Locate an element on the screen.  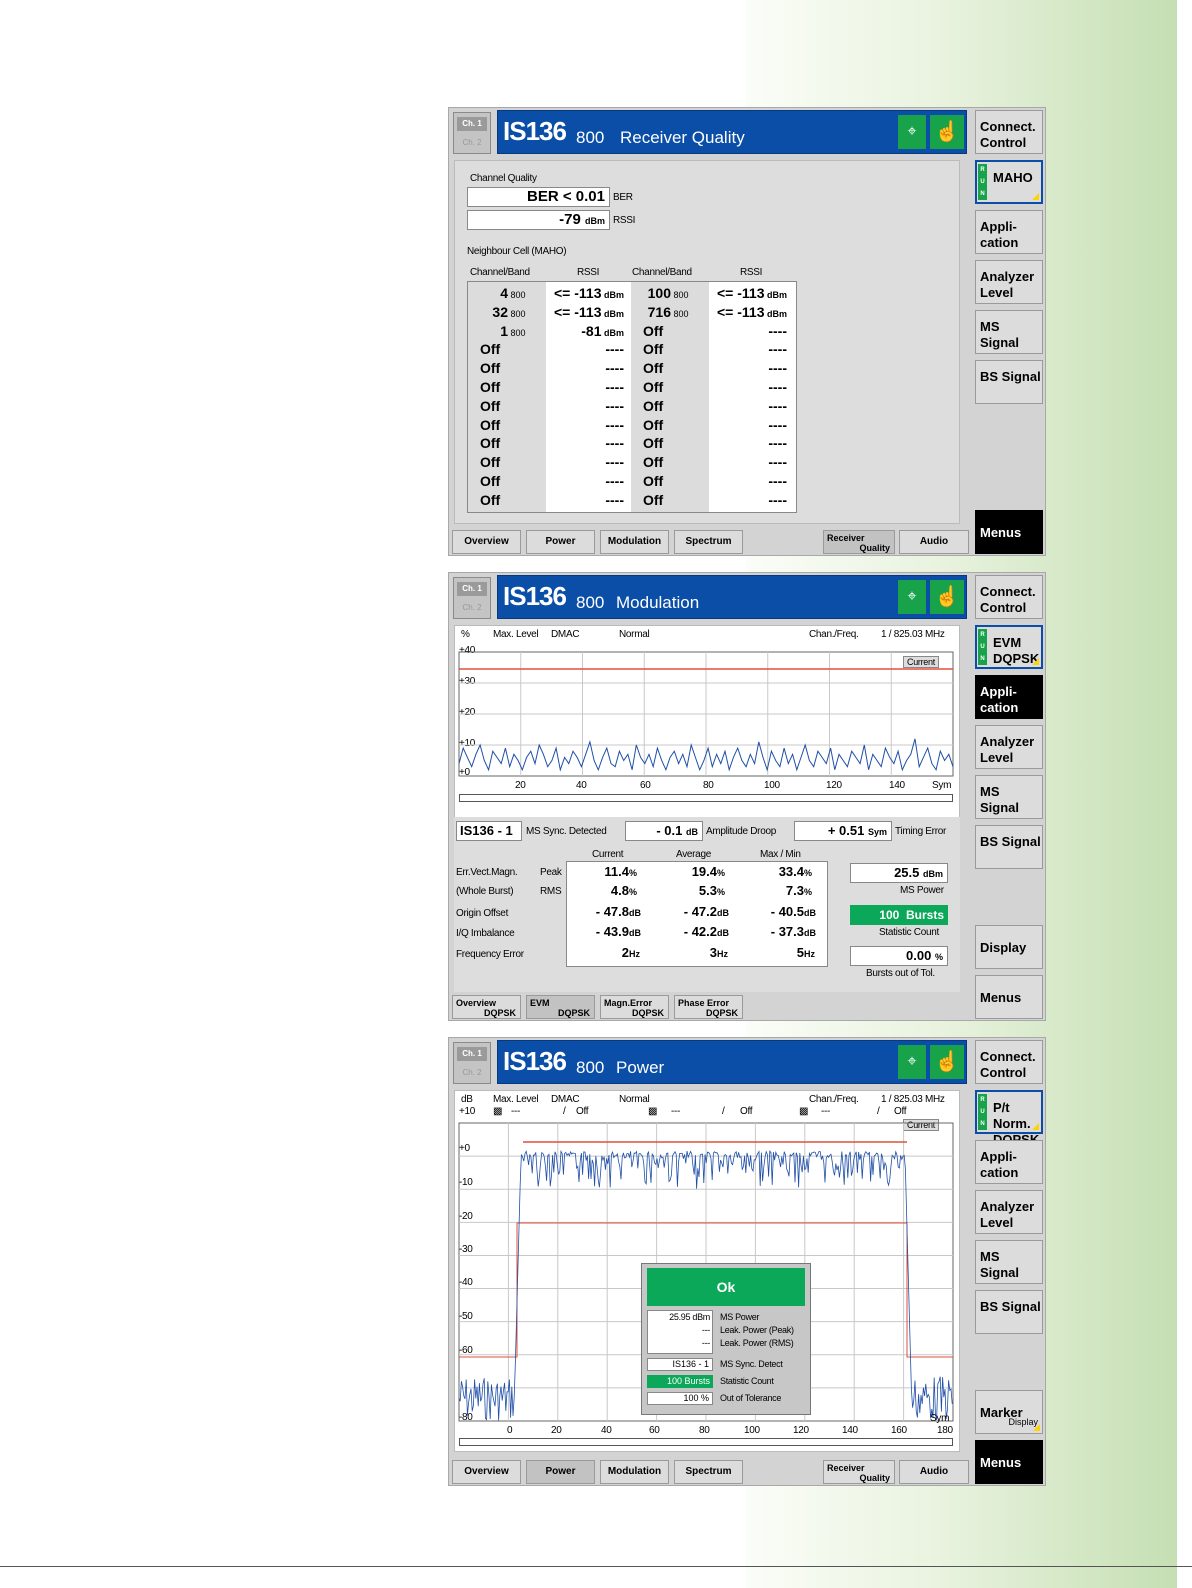
pt-norm-dqpsk-softkey: RUNP/t Norm. DQPSK is located at coordinates (1009, 1118).